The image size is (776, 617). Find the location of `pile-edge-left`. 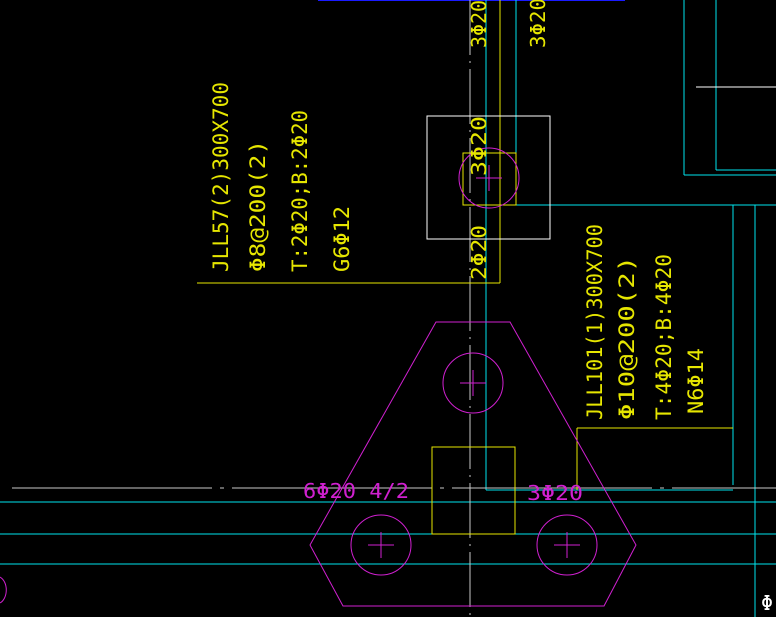

pile-edge-left is located at coordinates (3, 590).